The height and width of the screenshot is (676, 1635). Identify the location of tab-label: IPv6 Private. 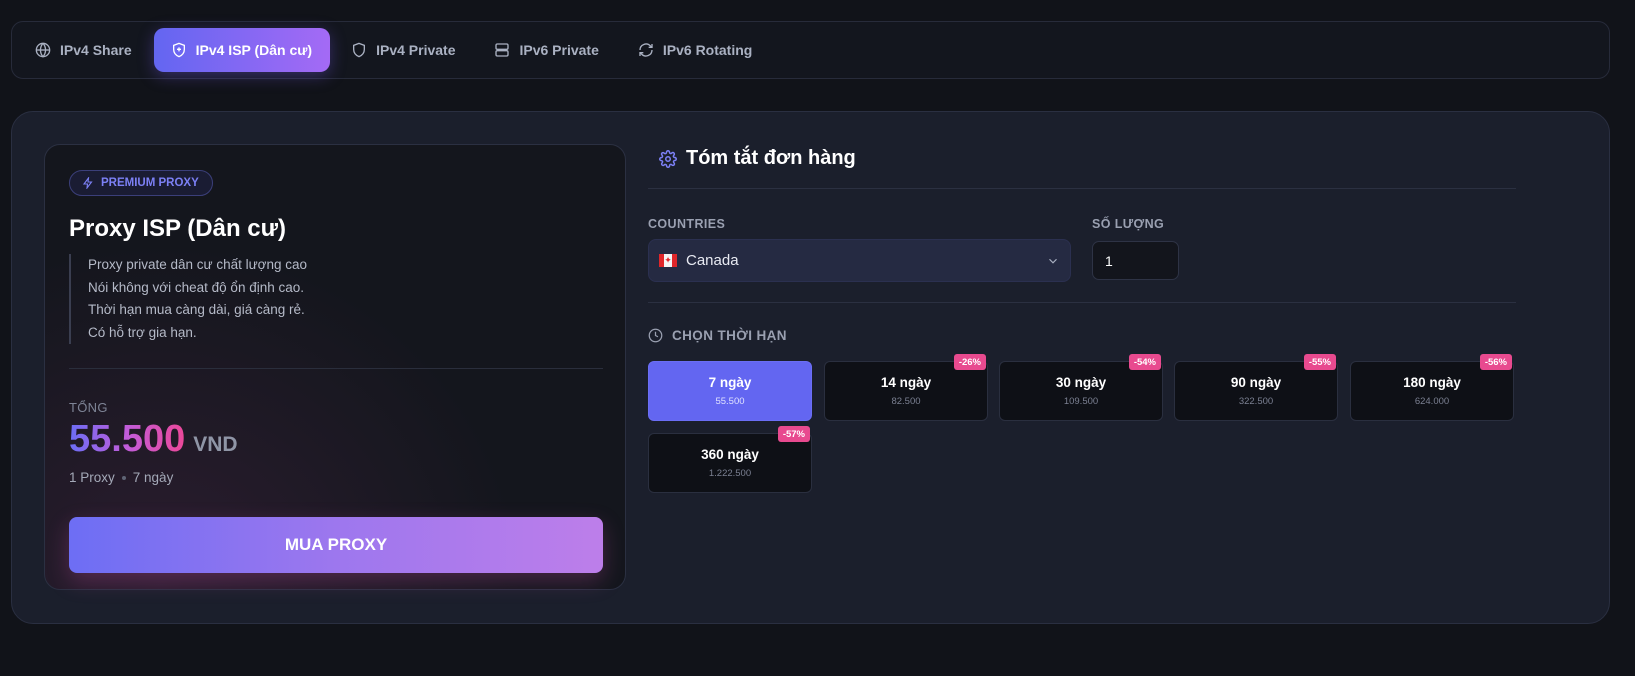
(559, 50).